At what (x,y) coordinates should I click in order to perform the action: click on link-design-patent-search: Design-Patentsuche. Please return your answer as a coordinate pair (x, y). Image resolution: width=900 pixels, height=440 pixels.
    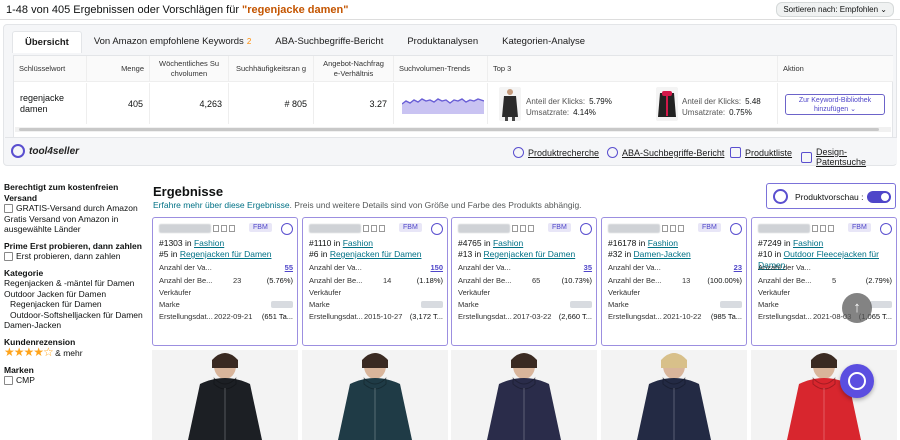
    Looking at the image, I should click on (849, 157).